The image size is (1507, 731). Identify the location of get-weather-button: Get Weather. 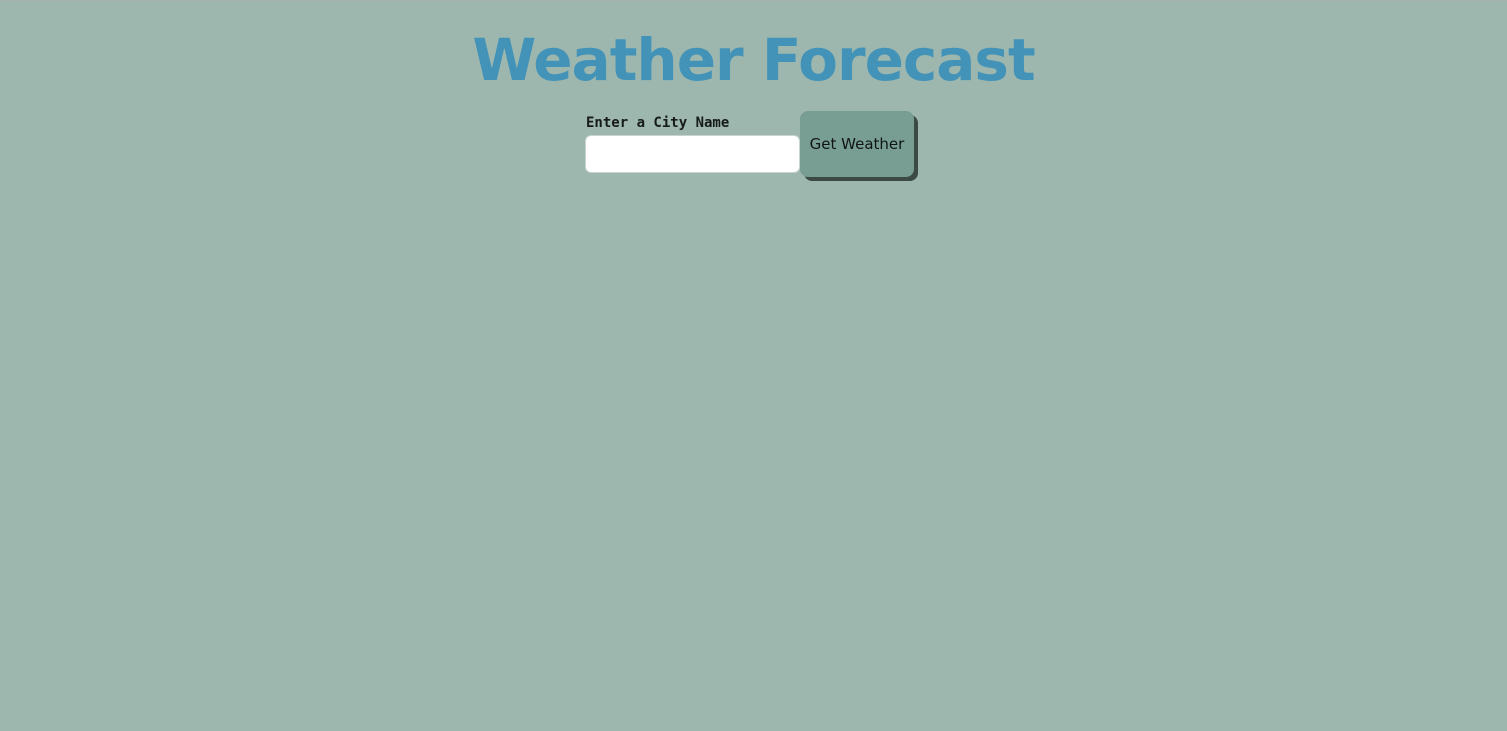
(857, 144).